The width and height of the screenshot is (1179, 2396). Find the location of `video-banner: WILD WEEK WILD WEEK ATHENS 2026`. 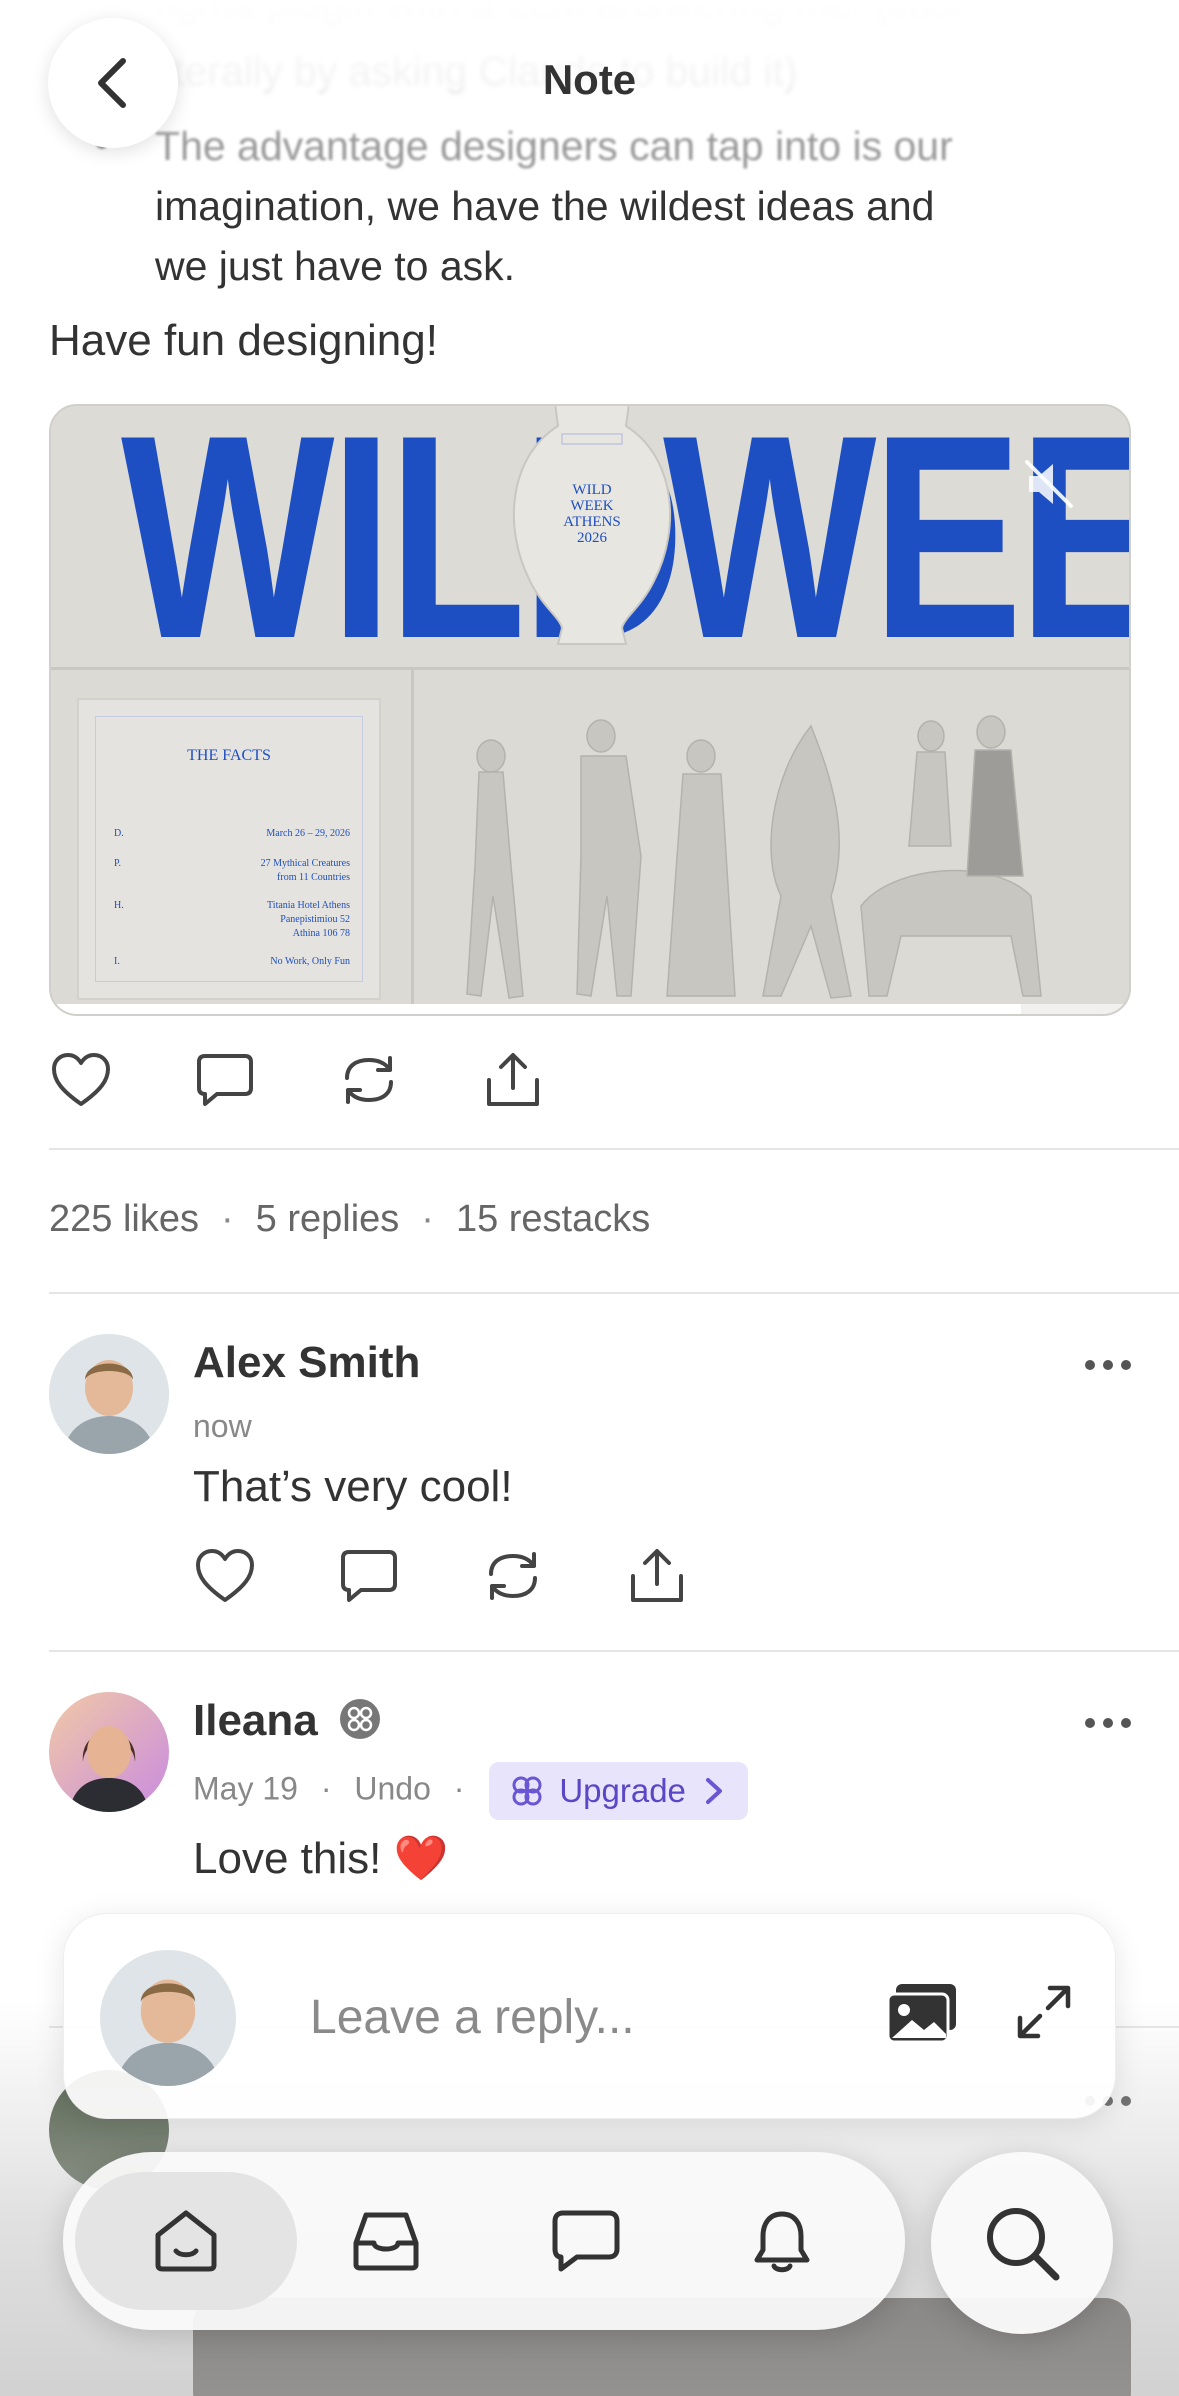

video-banner: WILD WEEK WILD WEEK ATHENS 2026 is located at coordinates (590, 544).